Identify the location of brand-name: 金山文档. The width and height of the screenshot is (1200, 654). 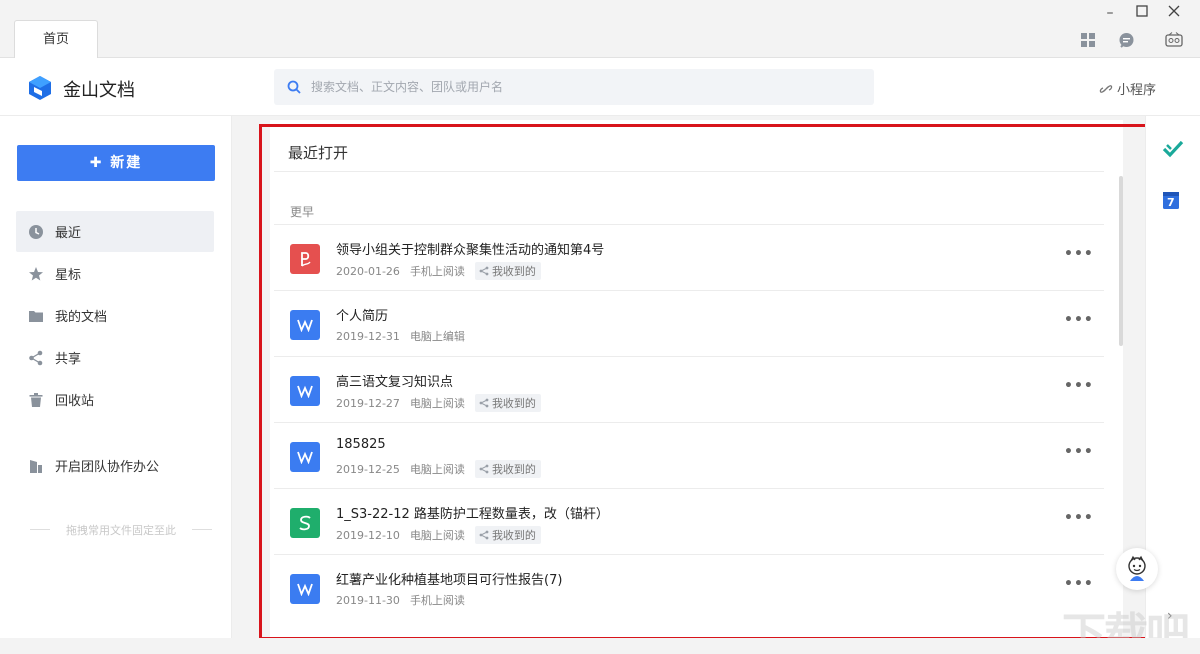
(99, 89).